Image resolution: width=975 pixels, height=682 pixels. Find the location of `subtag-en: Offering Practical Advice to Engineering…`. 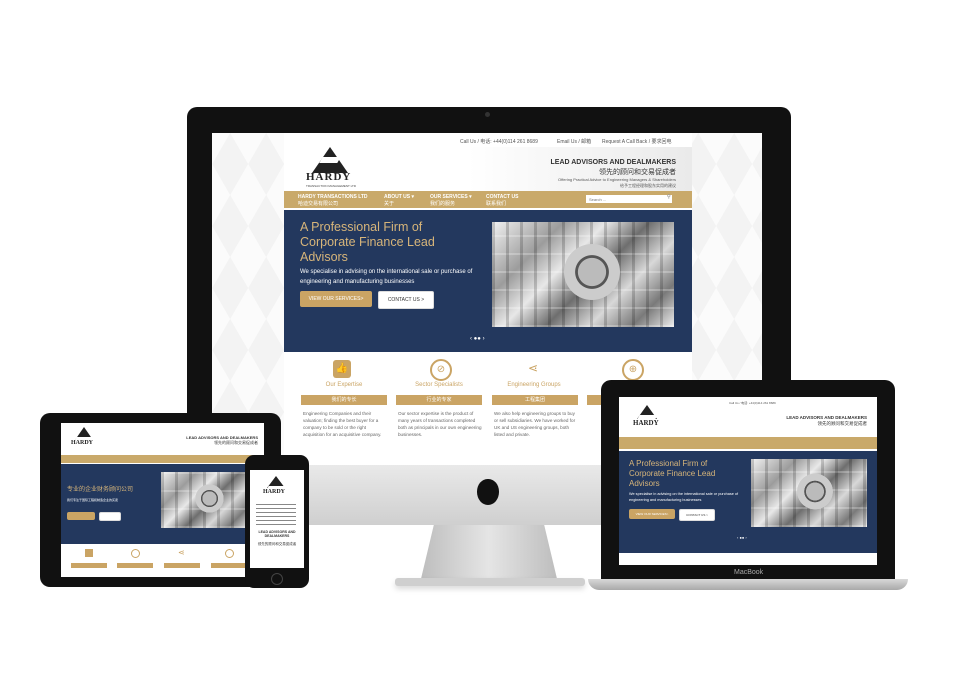

subtag-en: Offering Practical Advice to Engineering… is located at coordinates (617, 179).